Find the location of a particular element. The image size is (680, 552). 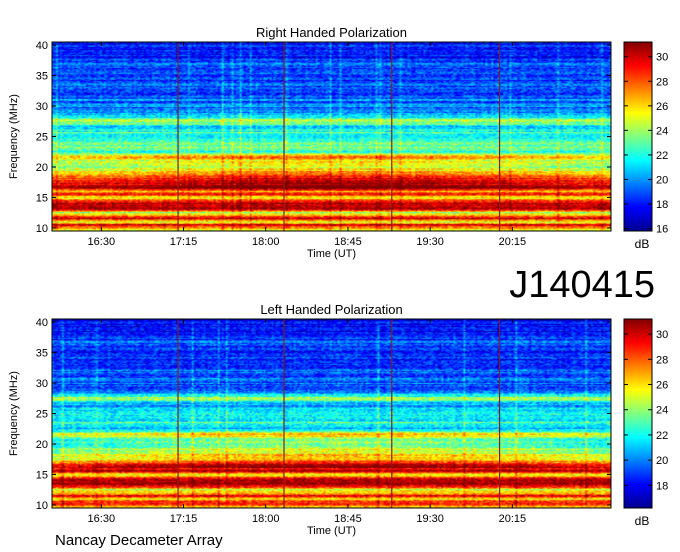

chart-title: Left Handed Polarization is located at coordinates (331, 309).